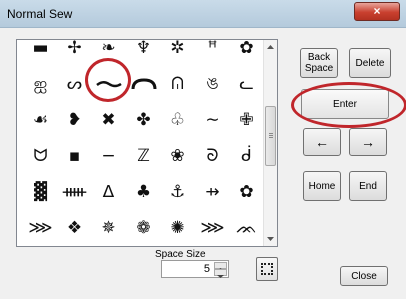 This screenshot has width=406, height=299. What do you see at coordinates (177, 53) in the screenshot?
I see `stitch-pattern-cell: ✲` at bounding box center [177, 53].